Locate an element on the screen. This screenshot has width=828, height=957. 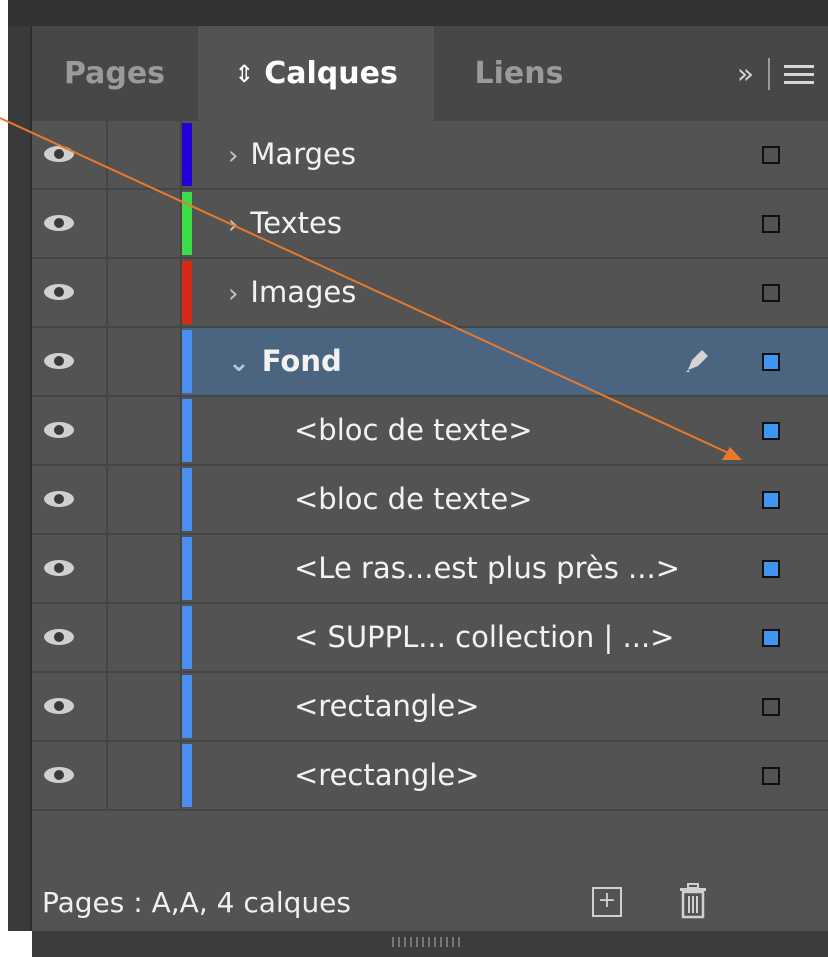
panel-tabs: Pages ⇕ Calques Liens » is located at coordinates (430, 73).